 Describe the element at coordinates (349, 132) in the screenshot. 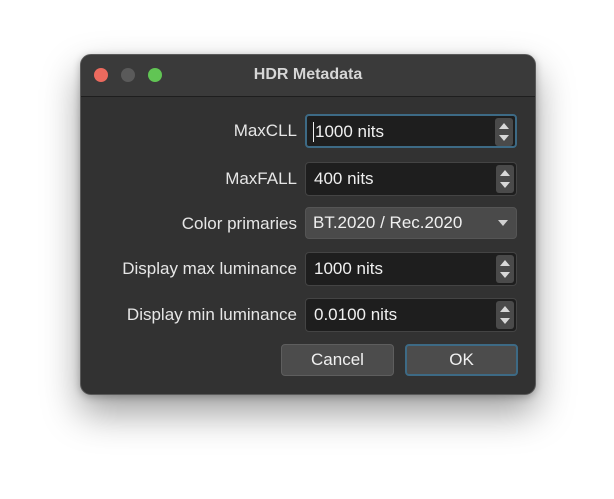

I see `max-cll-value: 1000 nits` at that location.